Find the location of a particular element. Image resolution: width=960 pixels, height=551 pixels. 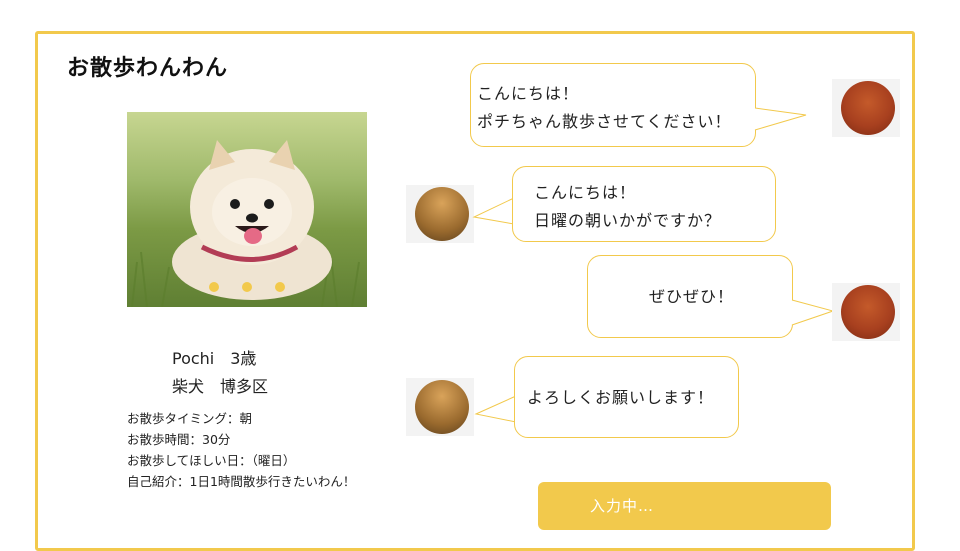

self-introduction: 自己紹介：1日1時間散歩行きたいわん！ is located at coordinates (241, 481).